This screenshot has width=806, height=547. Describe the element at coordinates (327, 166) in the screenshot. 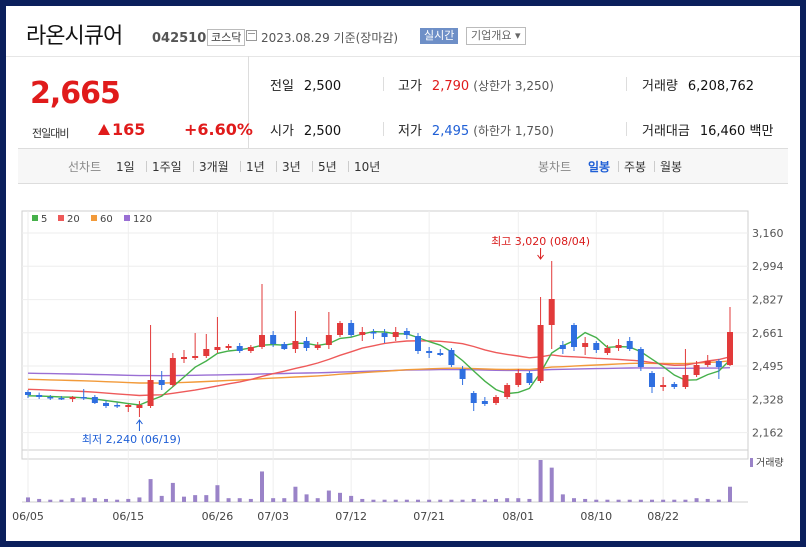

I see `period-5y: 5년` at that location.